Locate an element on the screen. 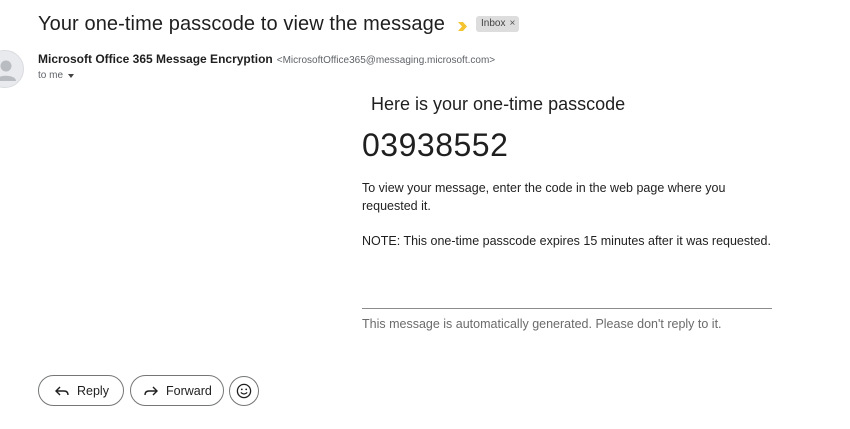 Image resolution: width=850 pixels, height=429 pixels. emoji-reaction-button is located at coordinates (244, 390).